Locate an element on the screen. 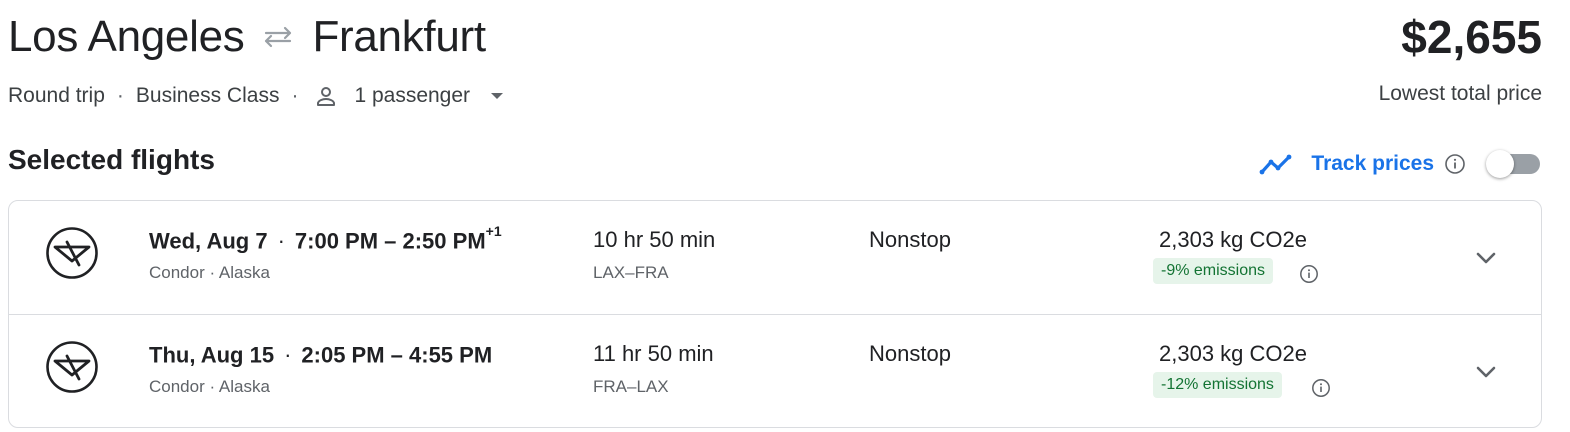  track-prices-toggle is located at coordinates (1514, 164).